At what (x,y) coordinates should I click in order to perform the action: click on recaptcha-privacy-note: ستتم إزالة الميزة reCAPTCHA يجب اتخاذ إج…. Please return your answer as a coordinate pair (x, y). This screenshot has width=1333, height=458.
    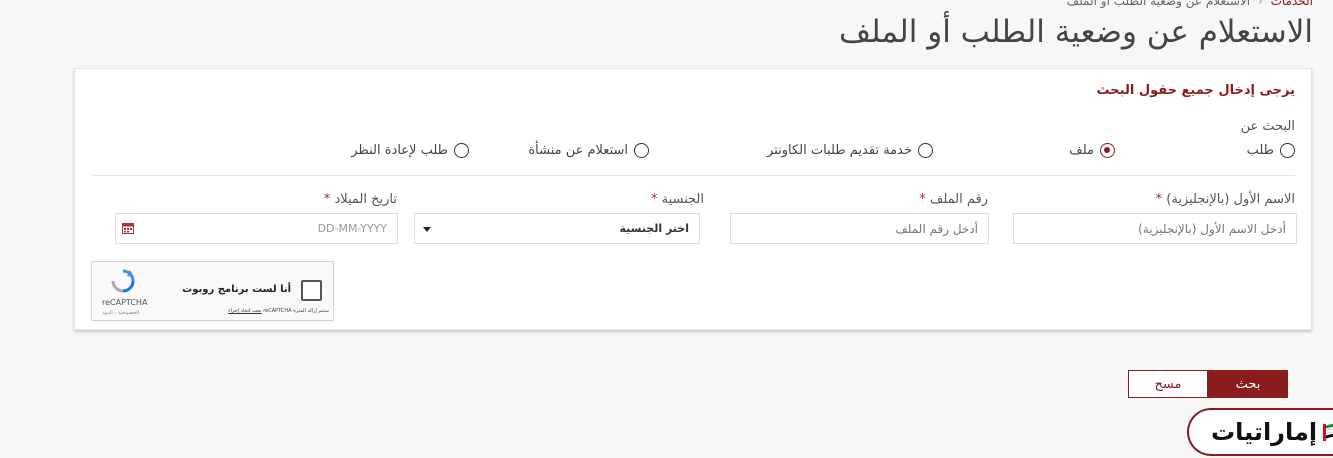
    Looking at the image, I should click on (278, 311).